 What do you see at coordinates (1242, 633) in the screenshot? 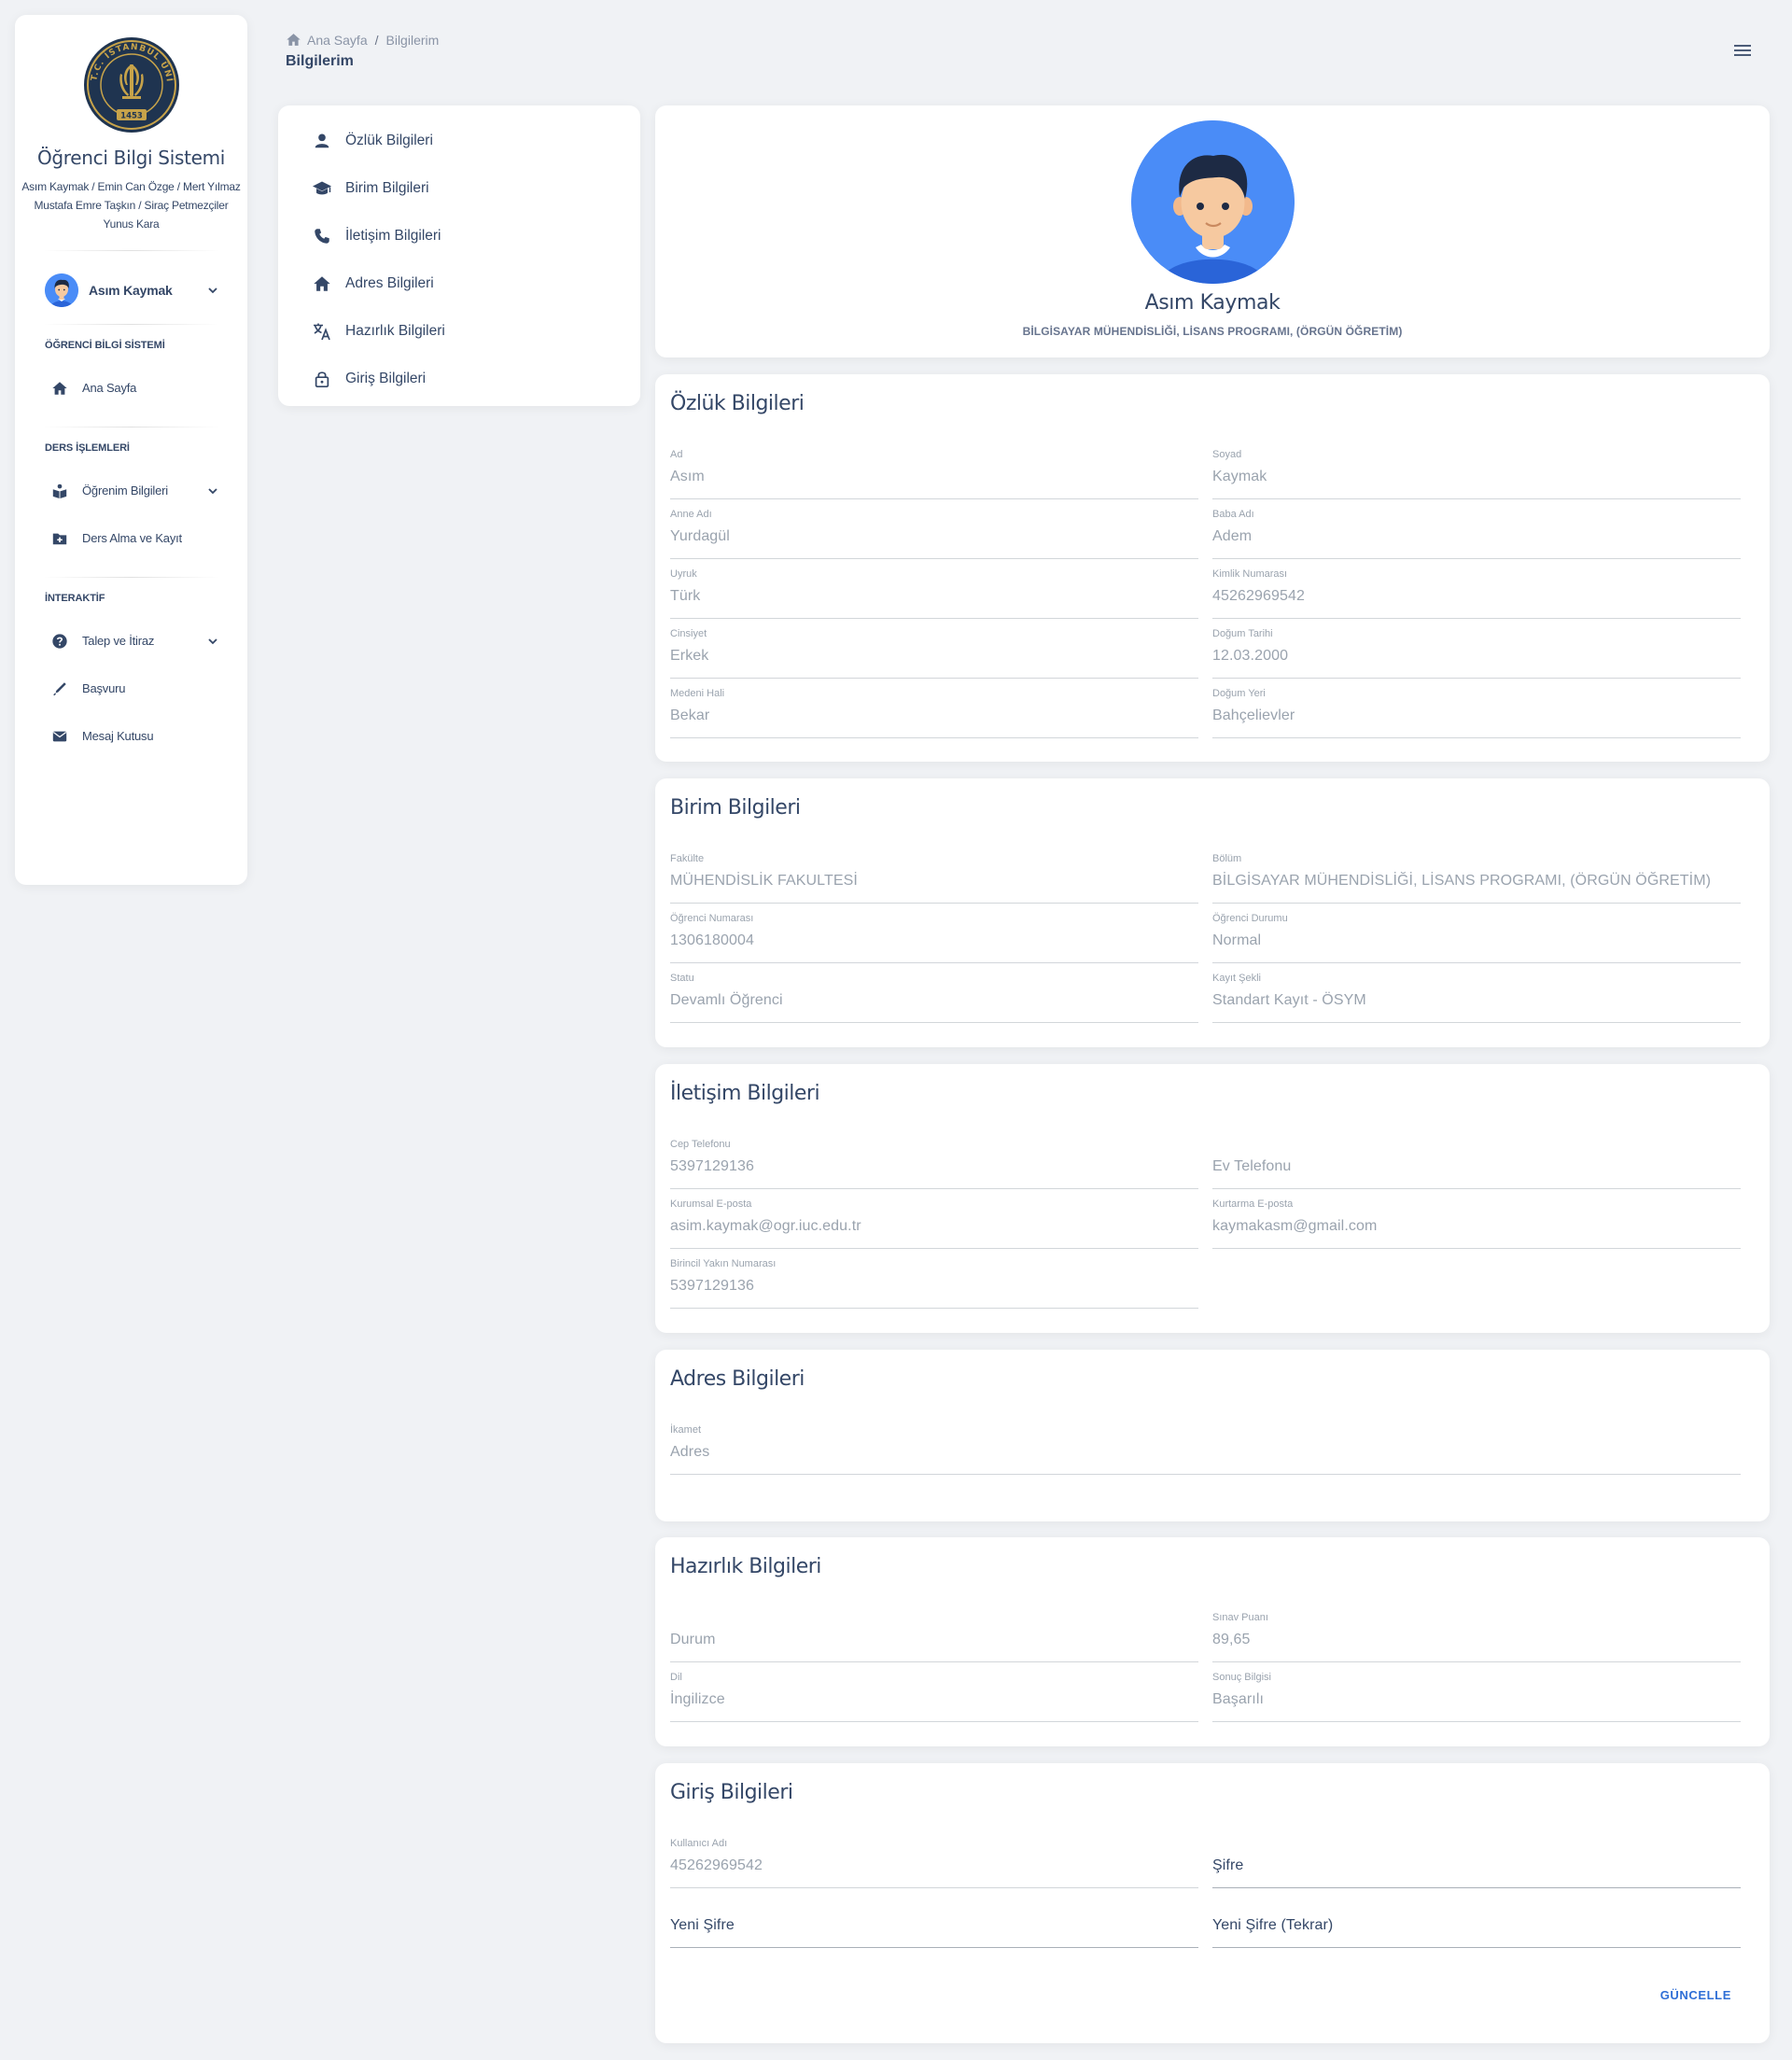
I see `field-label: Doğum Tarihi` at bounding box center [1242, 633].